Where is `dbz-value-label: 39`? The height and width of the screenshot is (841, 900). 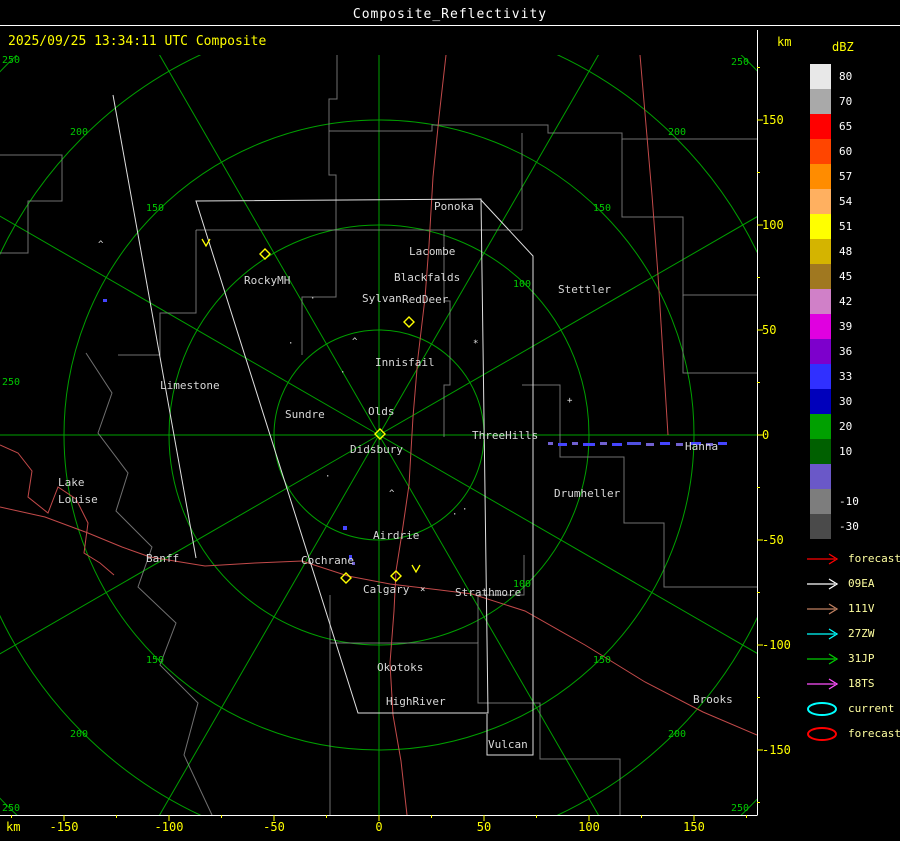 dbz-value-label: 39 is located at coordinates (846, 326).